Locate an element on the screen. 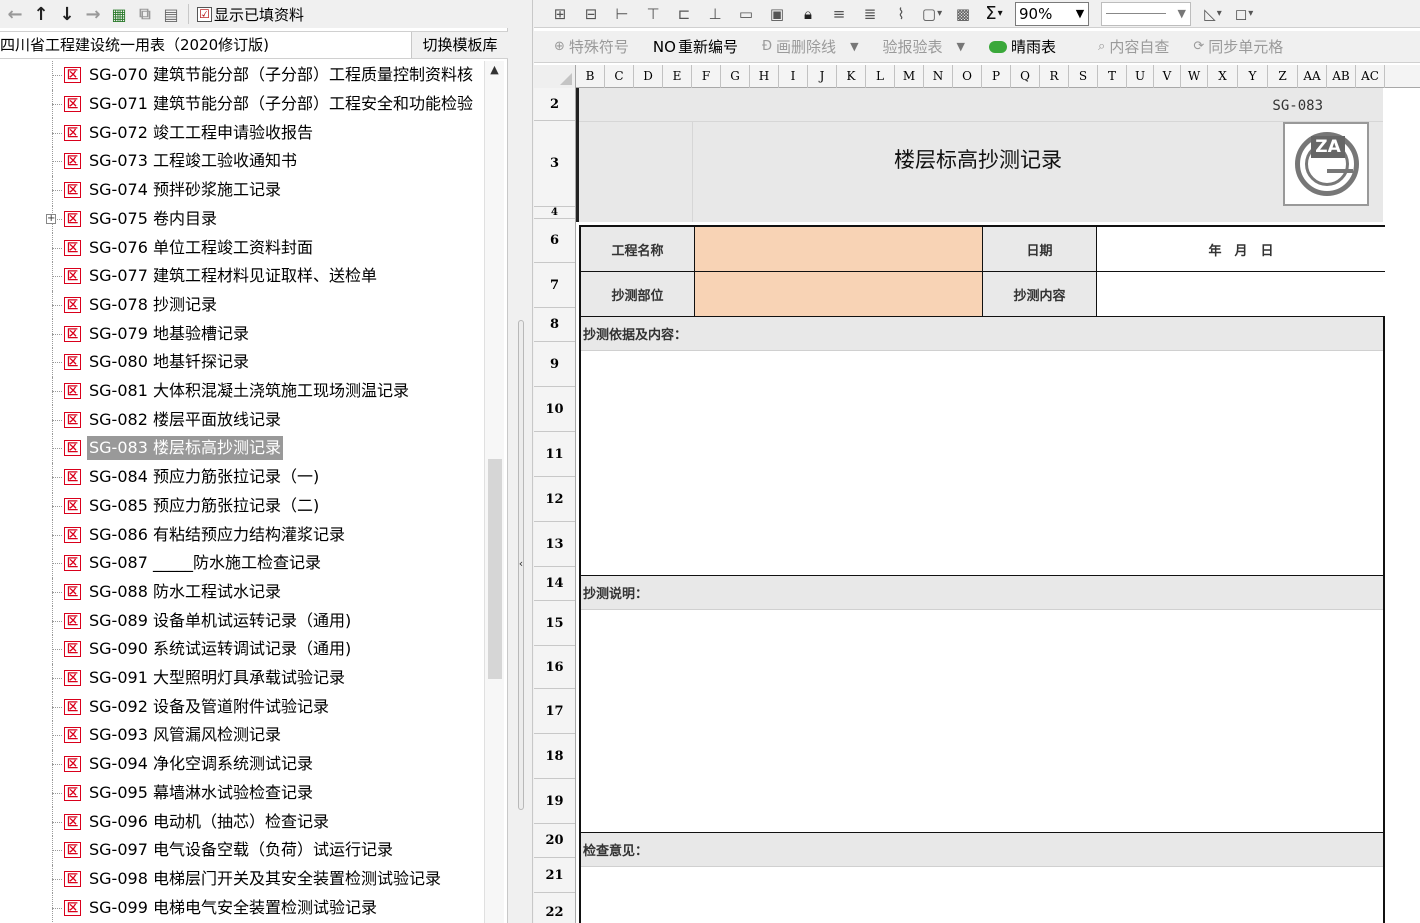 This screenshot has height=923, width=1420. content-check-button: ⌕ 内容自查 is located at coordinates (1133, 46).